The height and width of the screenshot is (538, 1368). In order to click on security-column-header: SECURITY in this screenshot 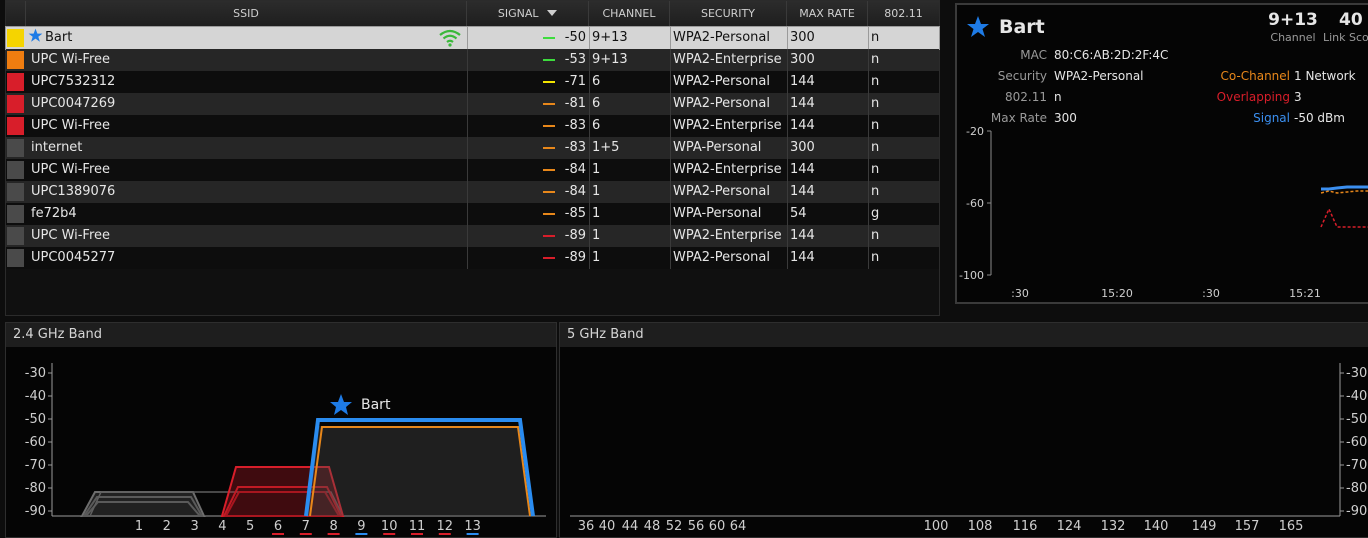, I will do `click(728, 13)`.